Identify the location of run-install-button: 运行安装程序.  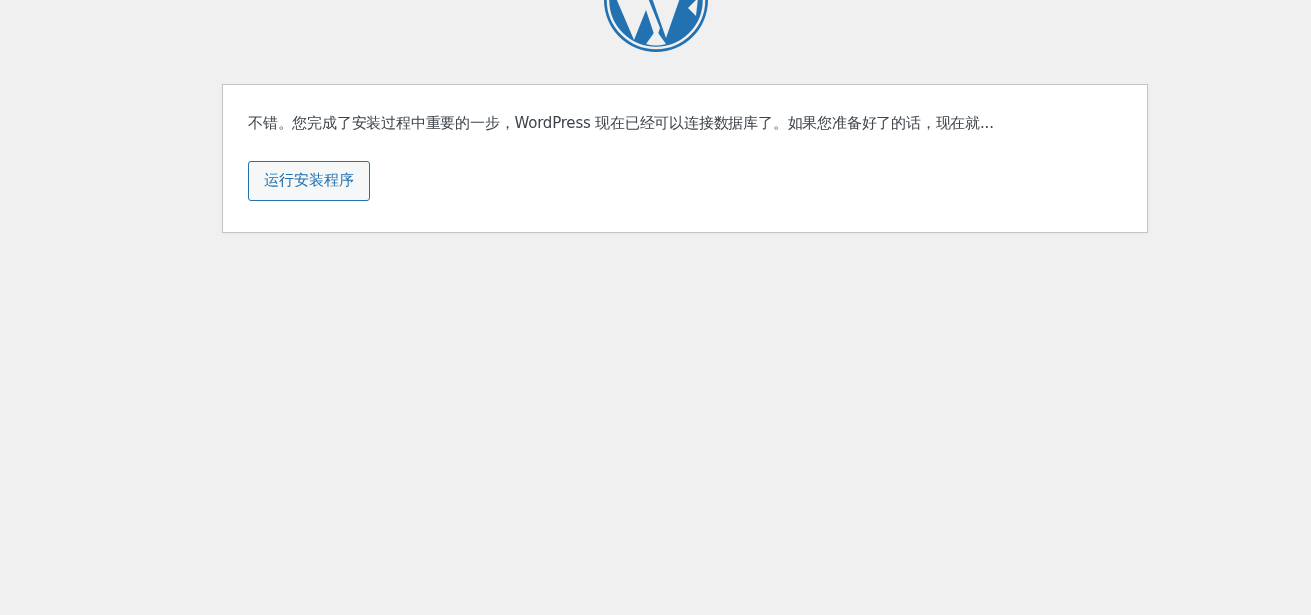
(309, 180).